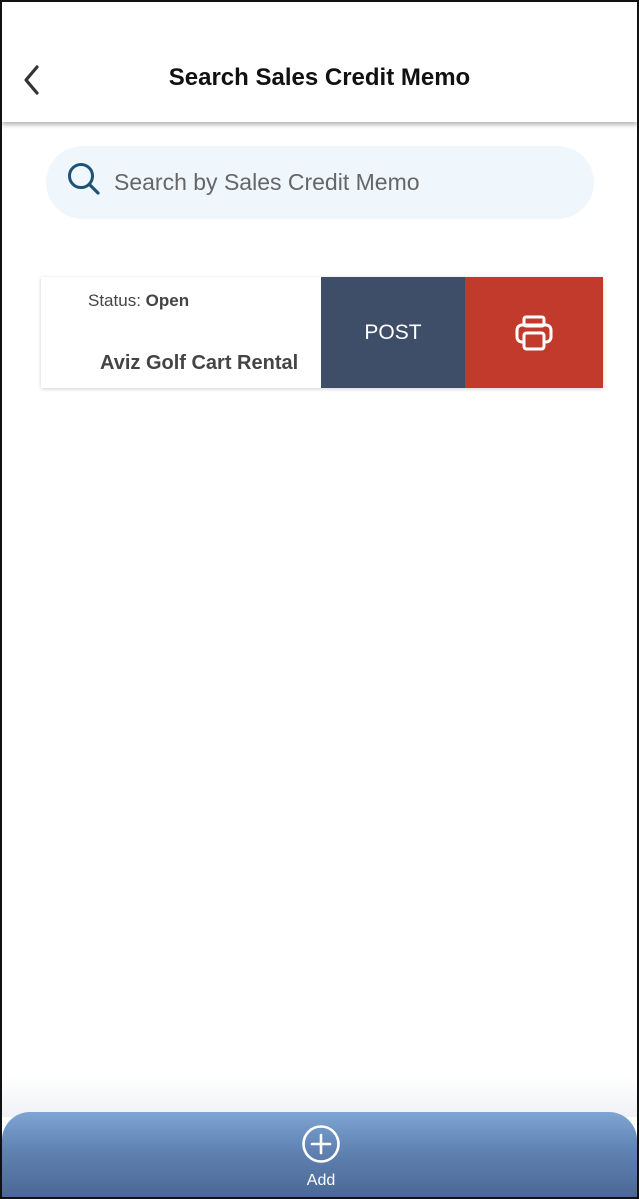 The height and width of the screenshot is (1199, 639). I want to click on app-header: Search Sales Credit Memo, so click(319, 62).